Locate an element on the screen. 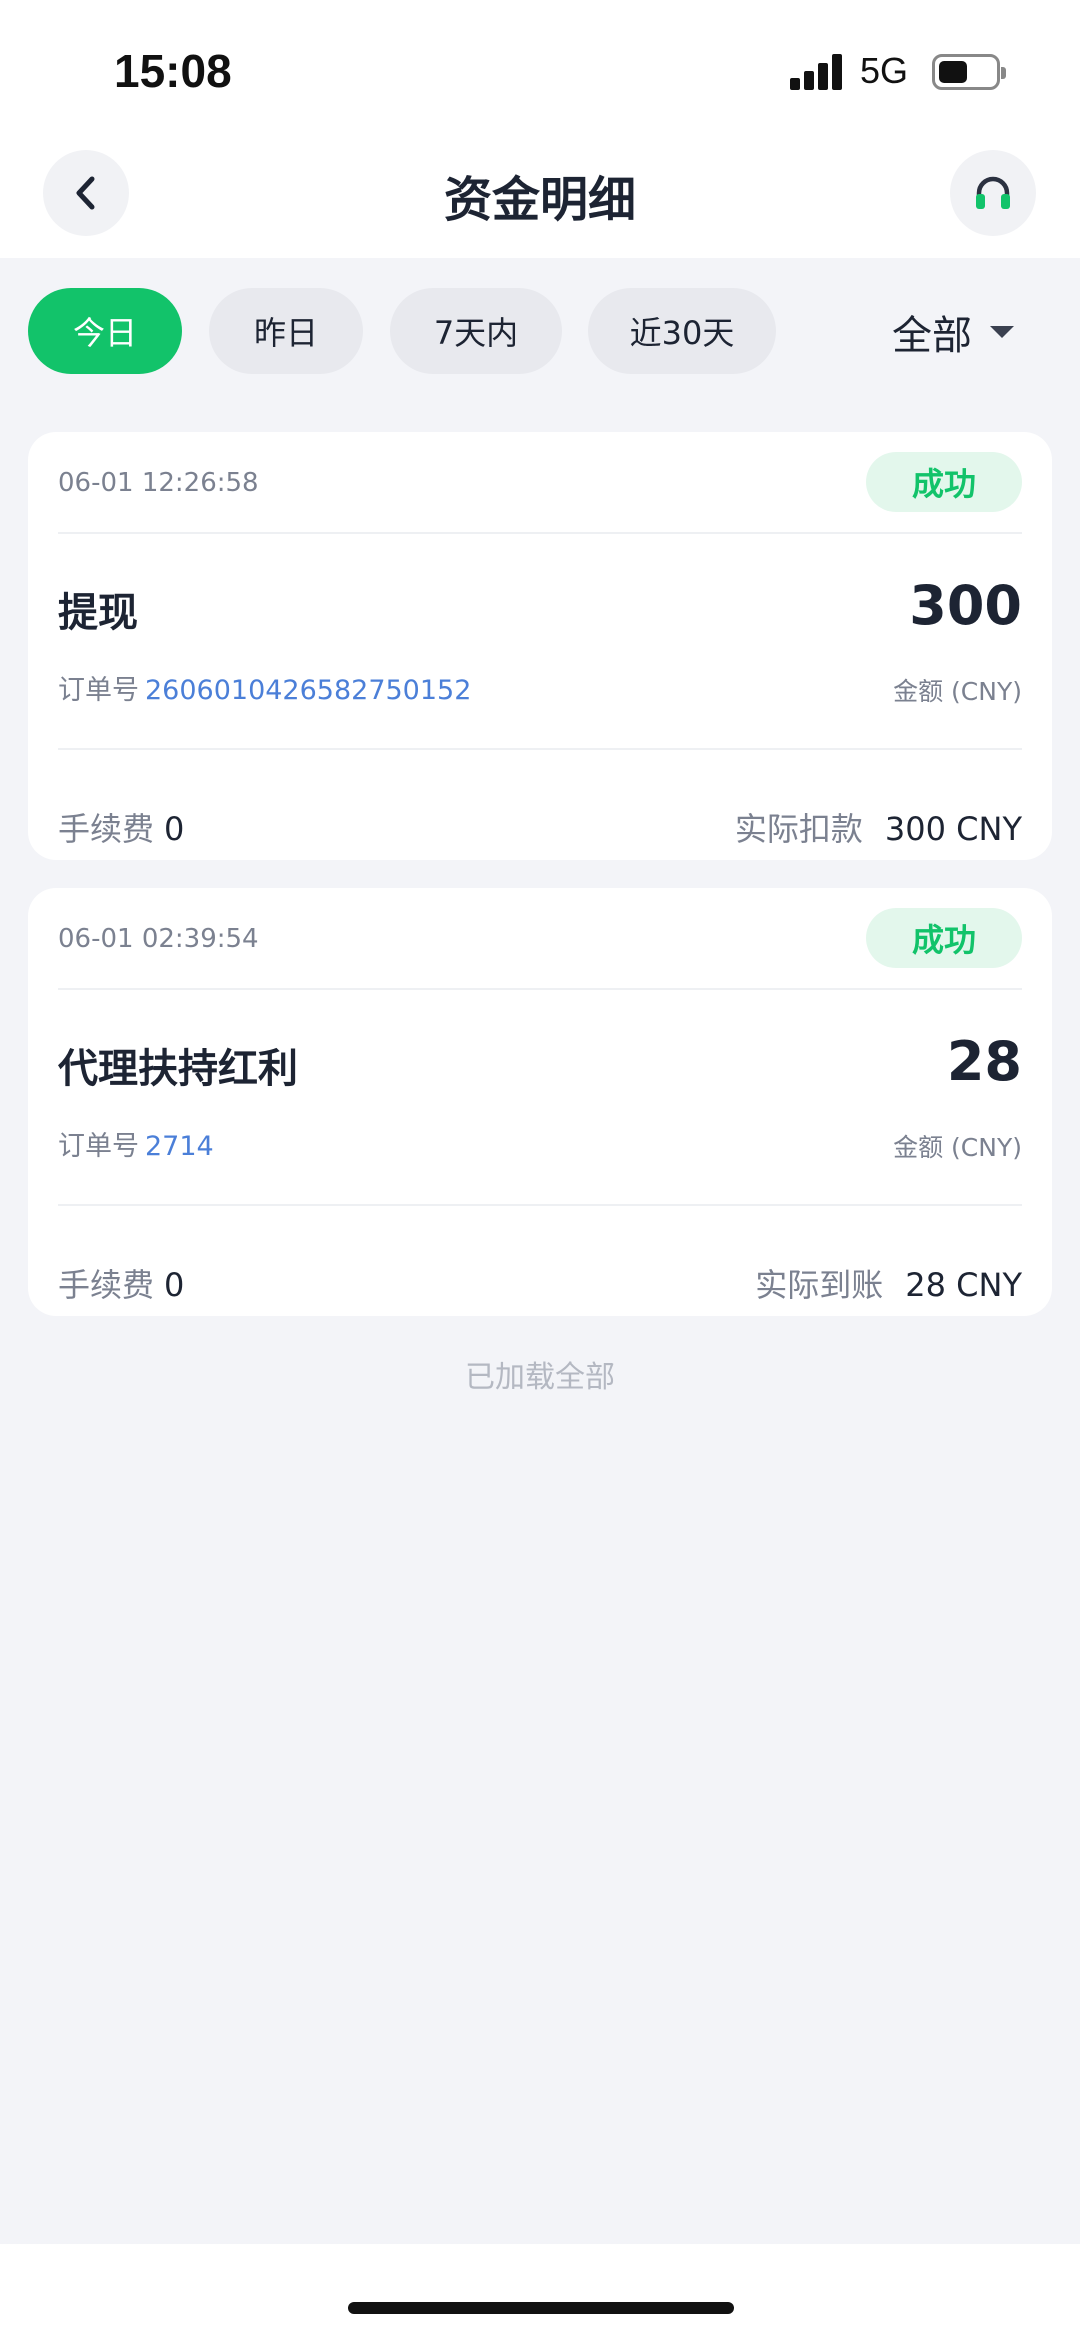 The image size is (1080, 2338). transaction-type: 提现 is located at coordinates (98, 613).